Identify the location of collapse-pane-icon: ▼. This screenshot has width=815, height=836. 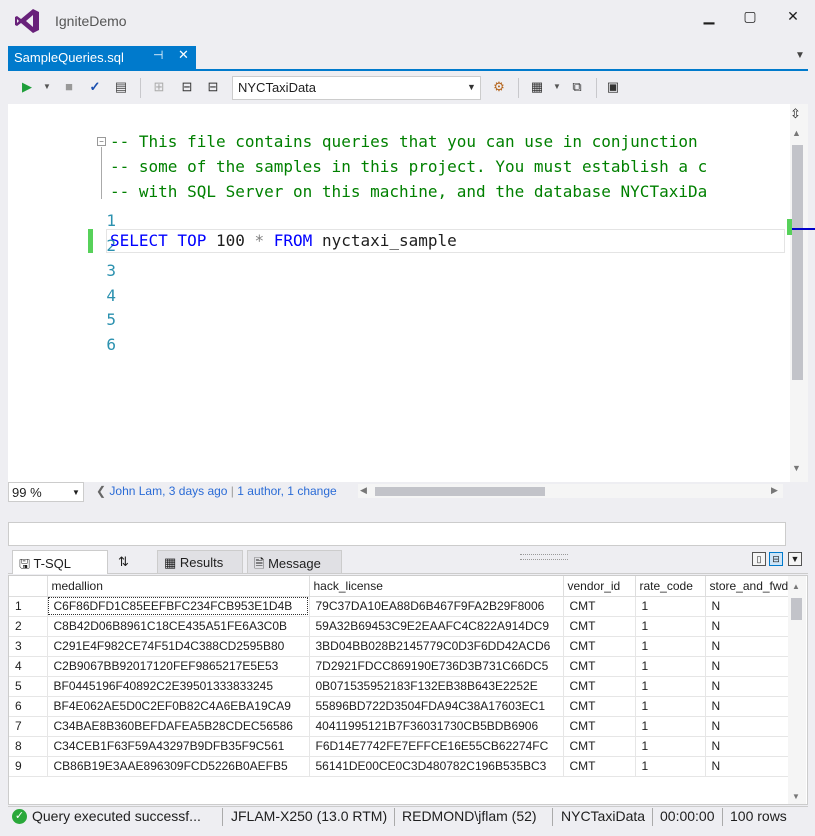
(795, 559).